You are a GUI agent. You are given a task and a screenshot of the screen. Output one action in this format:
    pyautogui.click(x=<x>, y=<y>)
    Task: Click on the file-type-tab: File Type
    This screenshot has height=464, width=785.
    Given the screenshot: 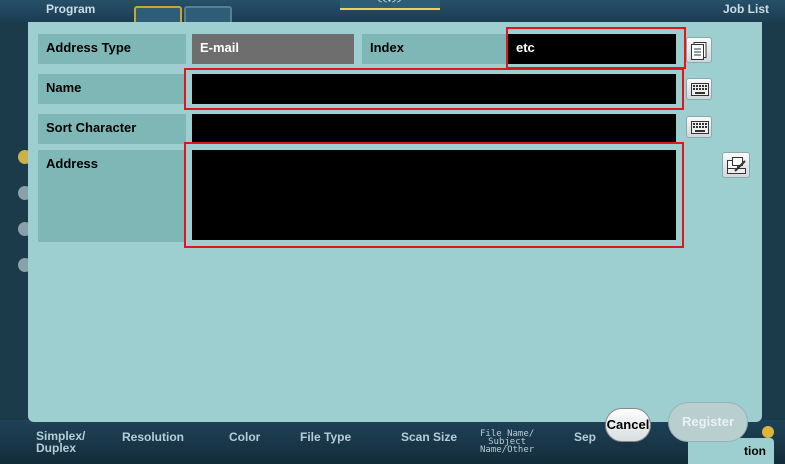 What is the action you would take?
    pyautogui.click(x=325, y=437)
    